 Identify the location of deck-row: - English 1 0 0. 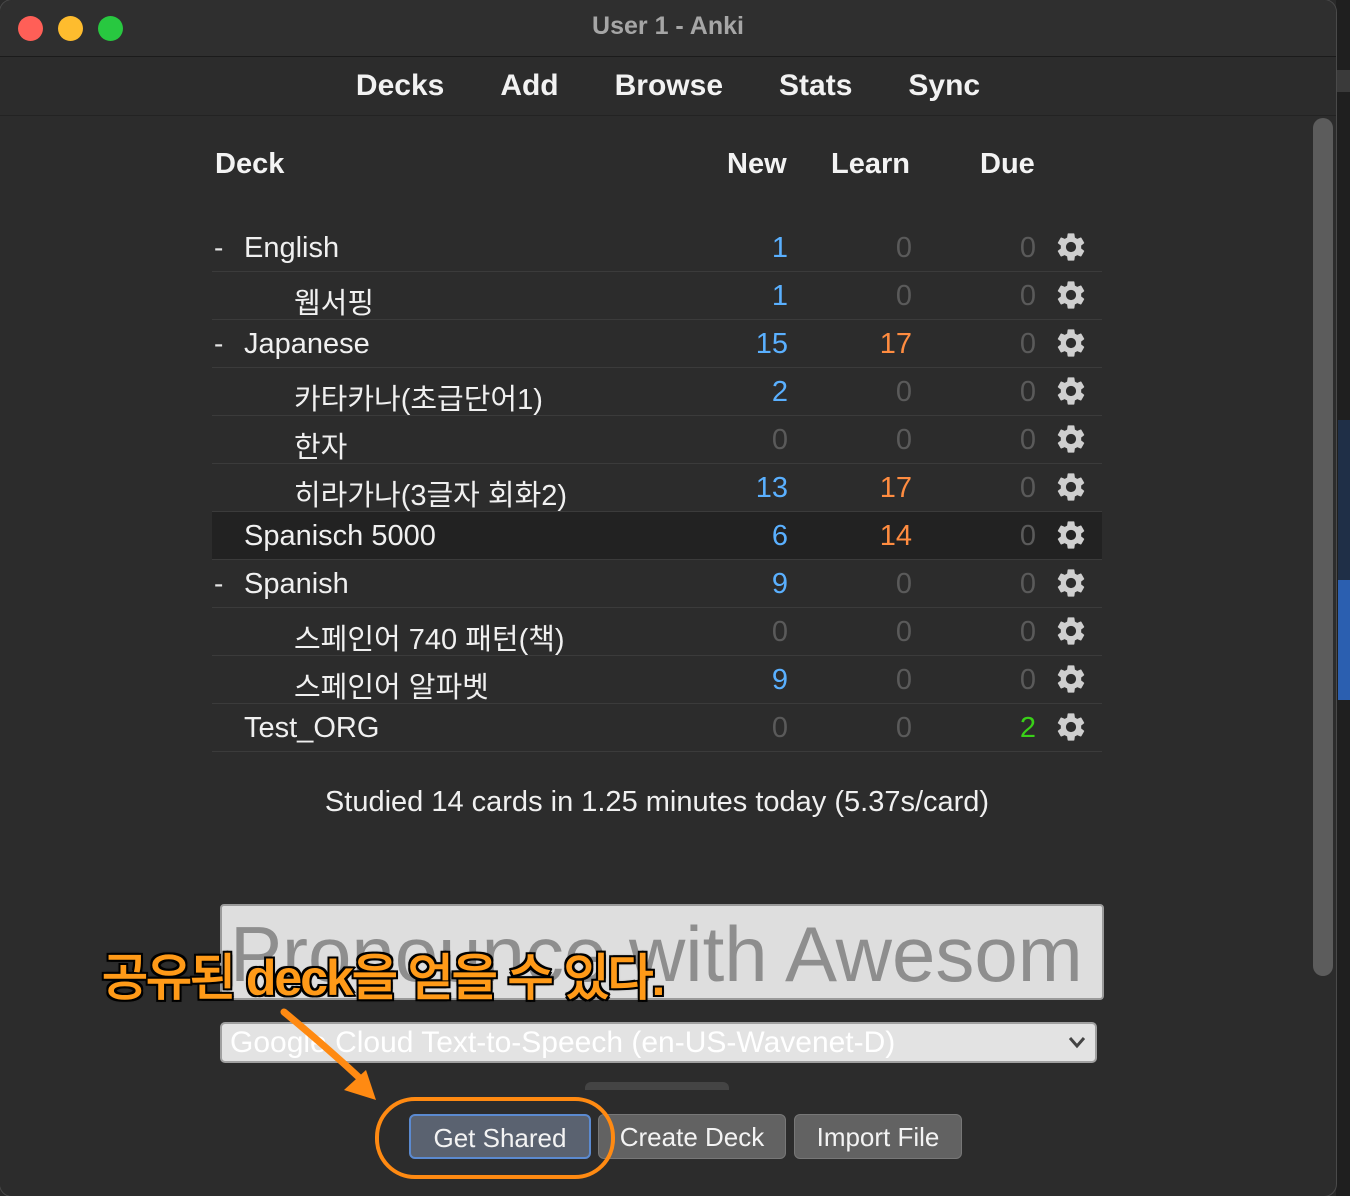
(657, 248).